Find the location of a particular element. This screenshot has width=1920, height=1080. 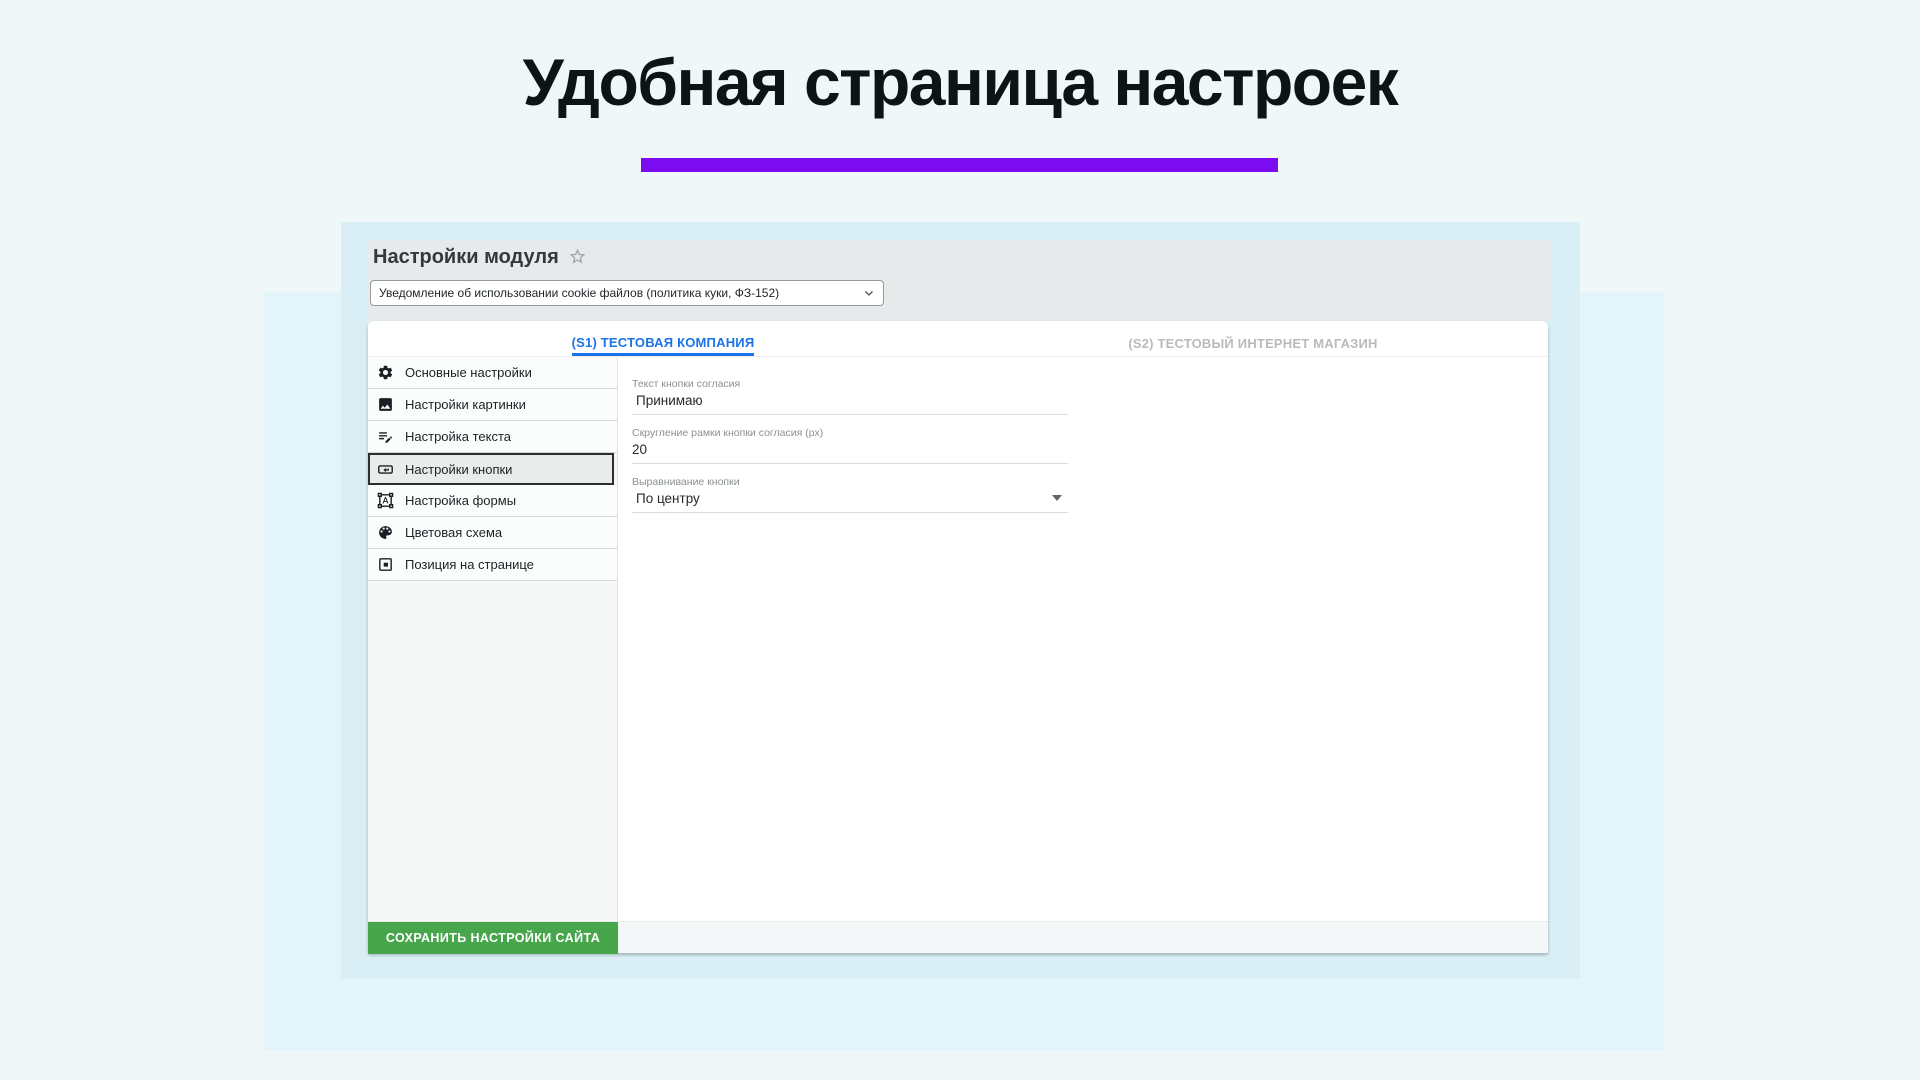

form-shapes-icon is located at coordinates (385, 500).